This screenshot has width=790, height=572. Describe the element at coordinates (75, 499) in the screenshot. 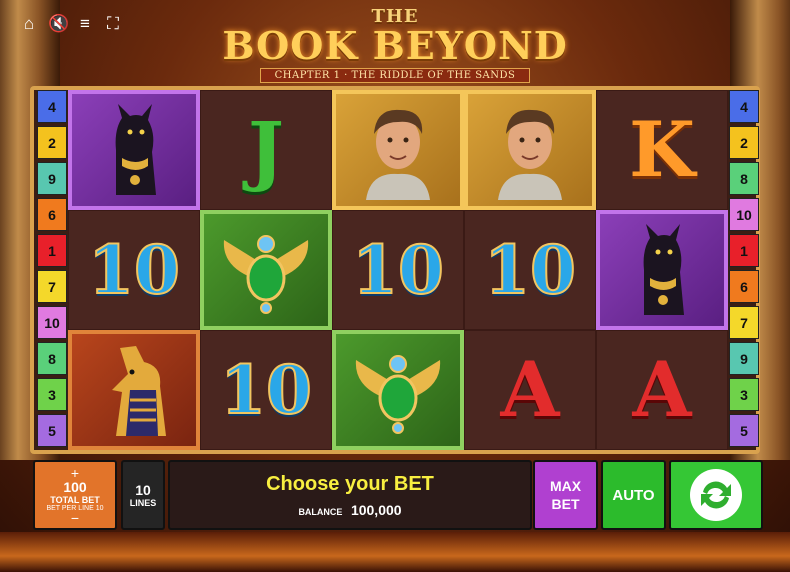

I see `total-bet-label: TOTAL BET` at that location.